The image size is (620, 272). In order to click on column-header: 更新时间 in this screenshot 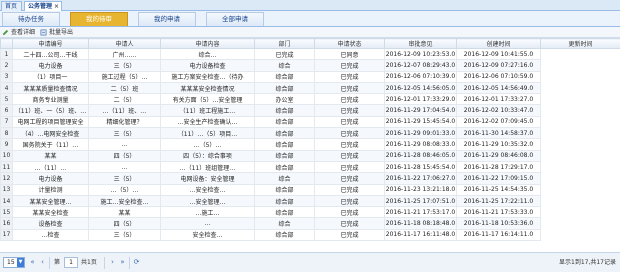, I will do `click(580, 43)`.